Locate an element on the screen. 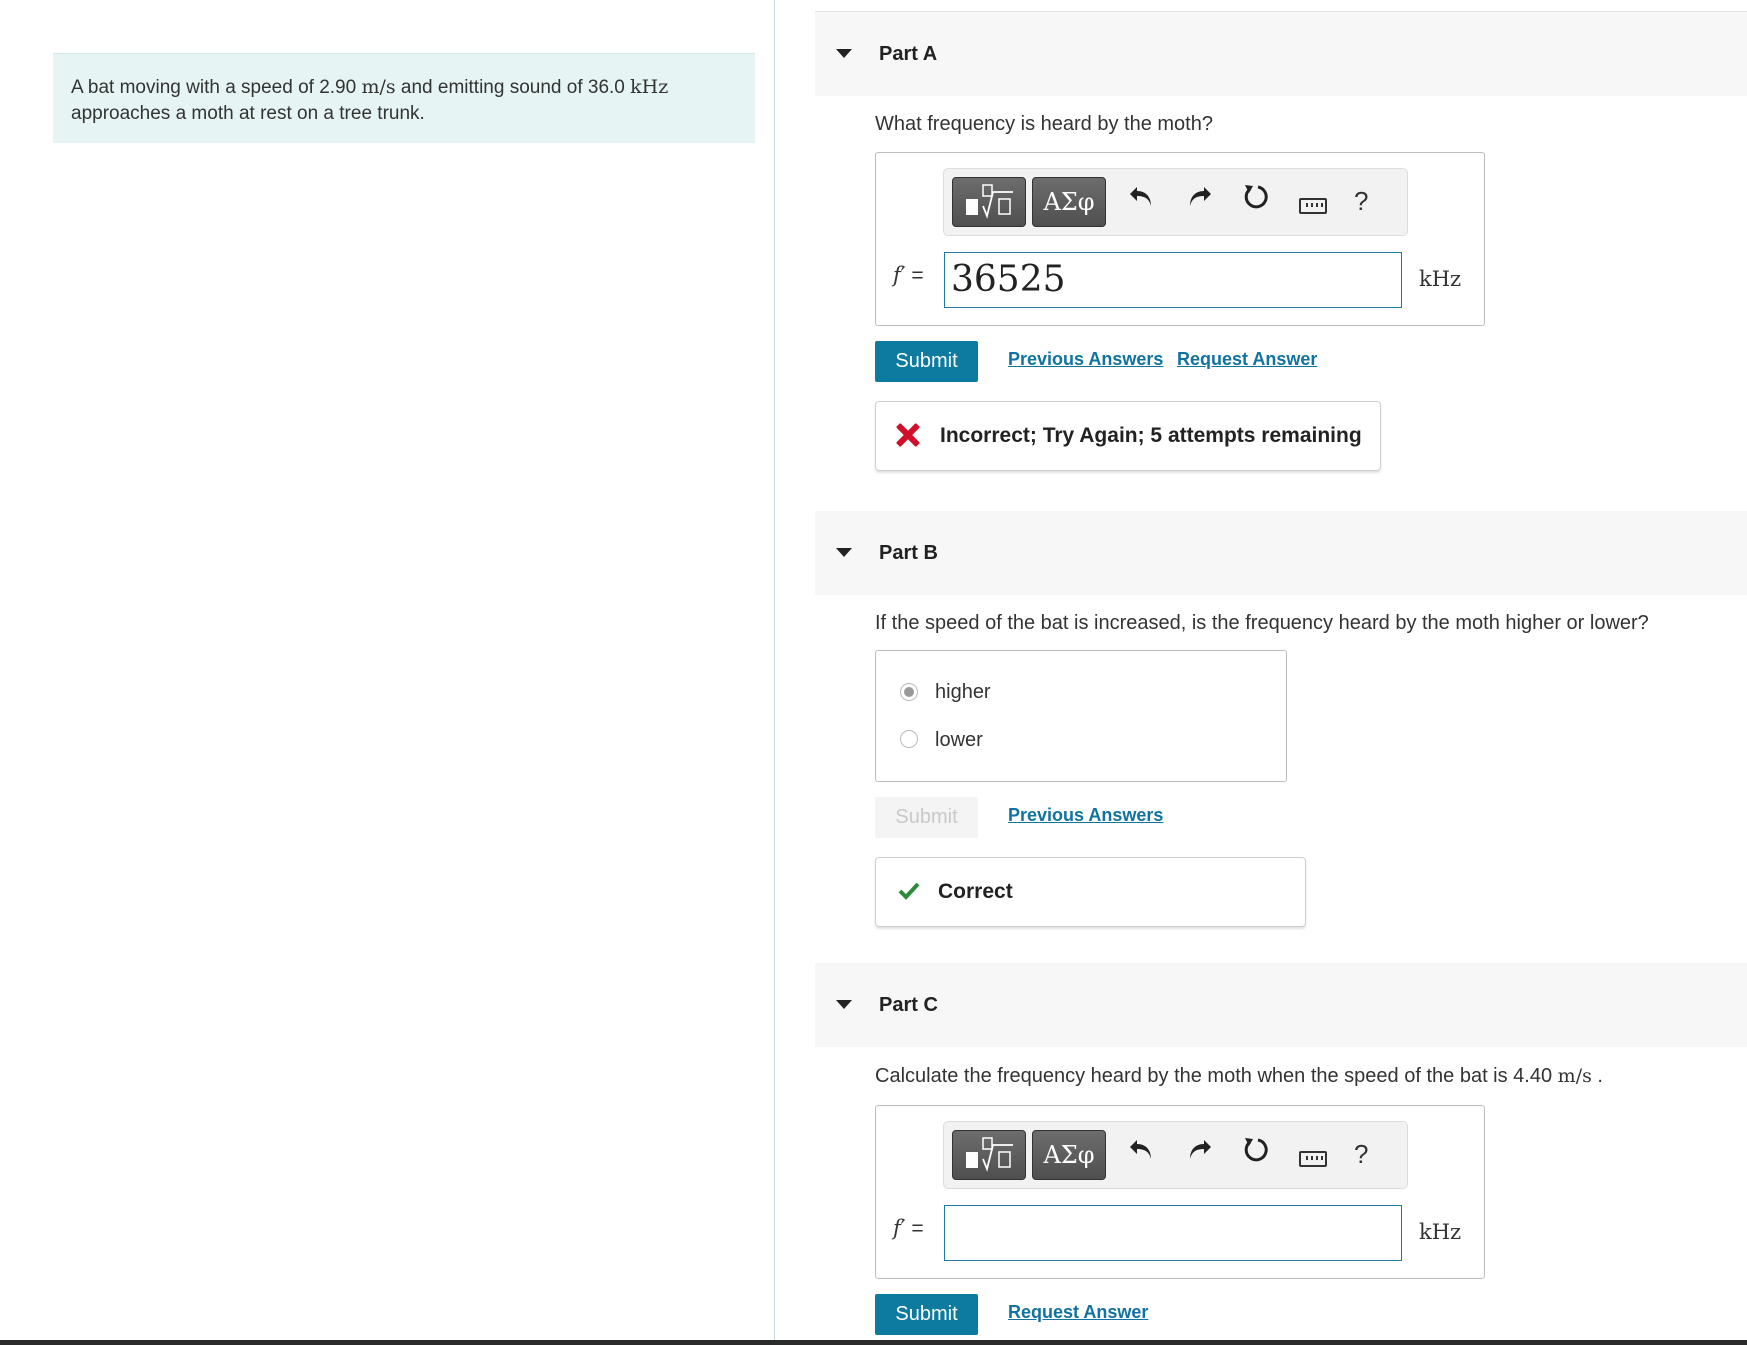 The width and height of the screenshot is (1747, 1345). part-c-question-suffix: . is located at coordinates (1600, 1076).